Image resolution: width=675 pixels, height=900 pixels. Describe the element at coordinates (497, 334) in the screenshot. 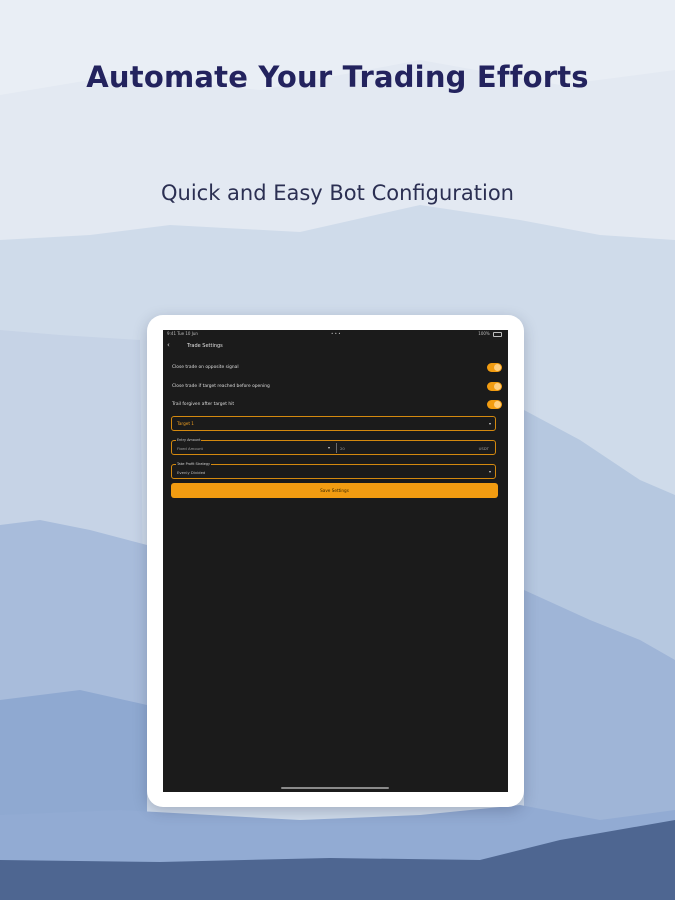

I see `battery-icon` at that location.